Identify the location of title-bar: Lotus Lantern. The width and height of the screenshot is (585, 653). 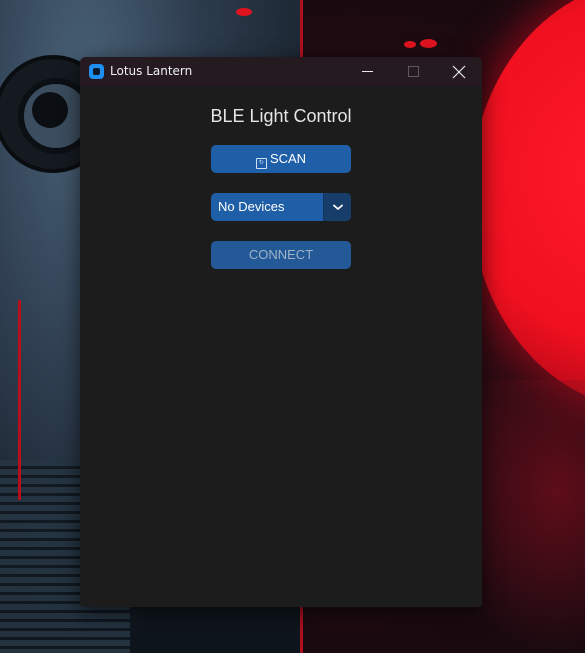
(281, 71).